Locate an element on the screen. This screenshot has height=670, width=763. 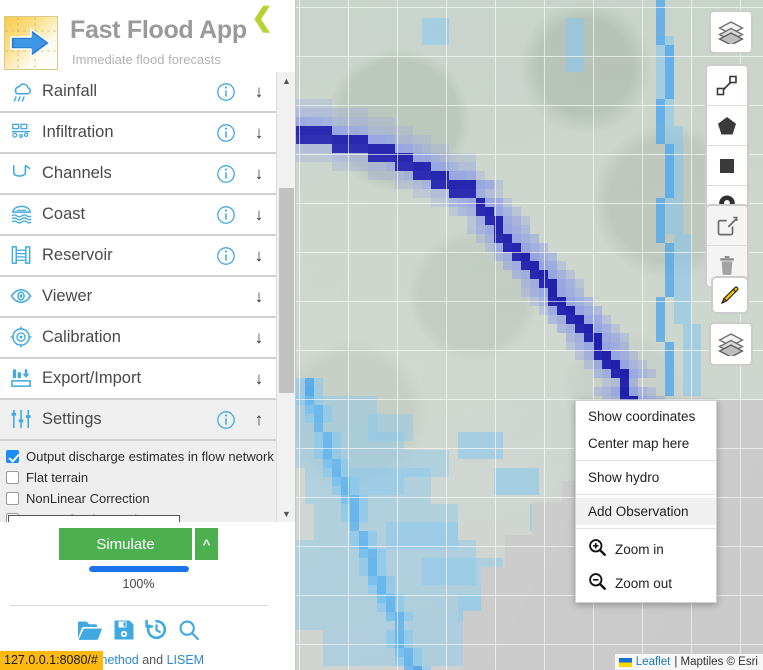
settings-checkbox-row: Flat terrain is located at coordinates (141, 477).